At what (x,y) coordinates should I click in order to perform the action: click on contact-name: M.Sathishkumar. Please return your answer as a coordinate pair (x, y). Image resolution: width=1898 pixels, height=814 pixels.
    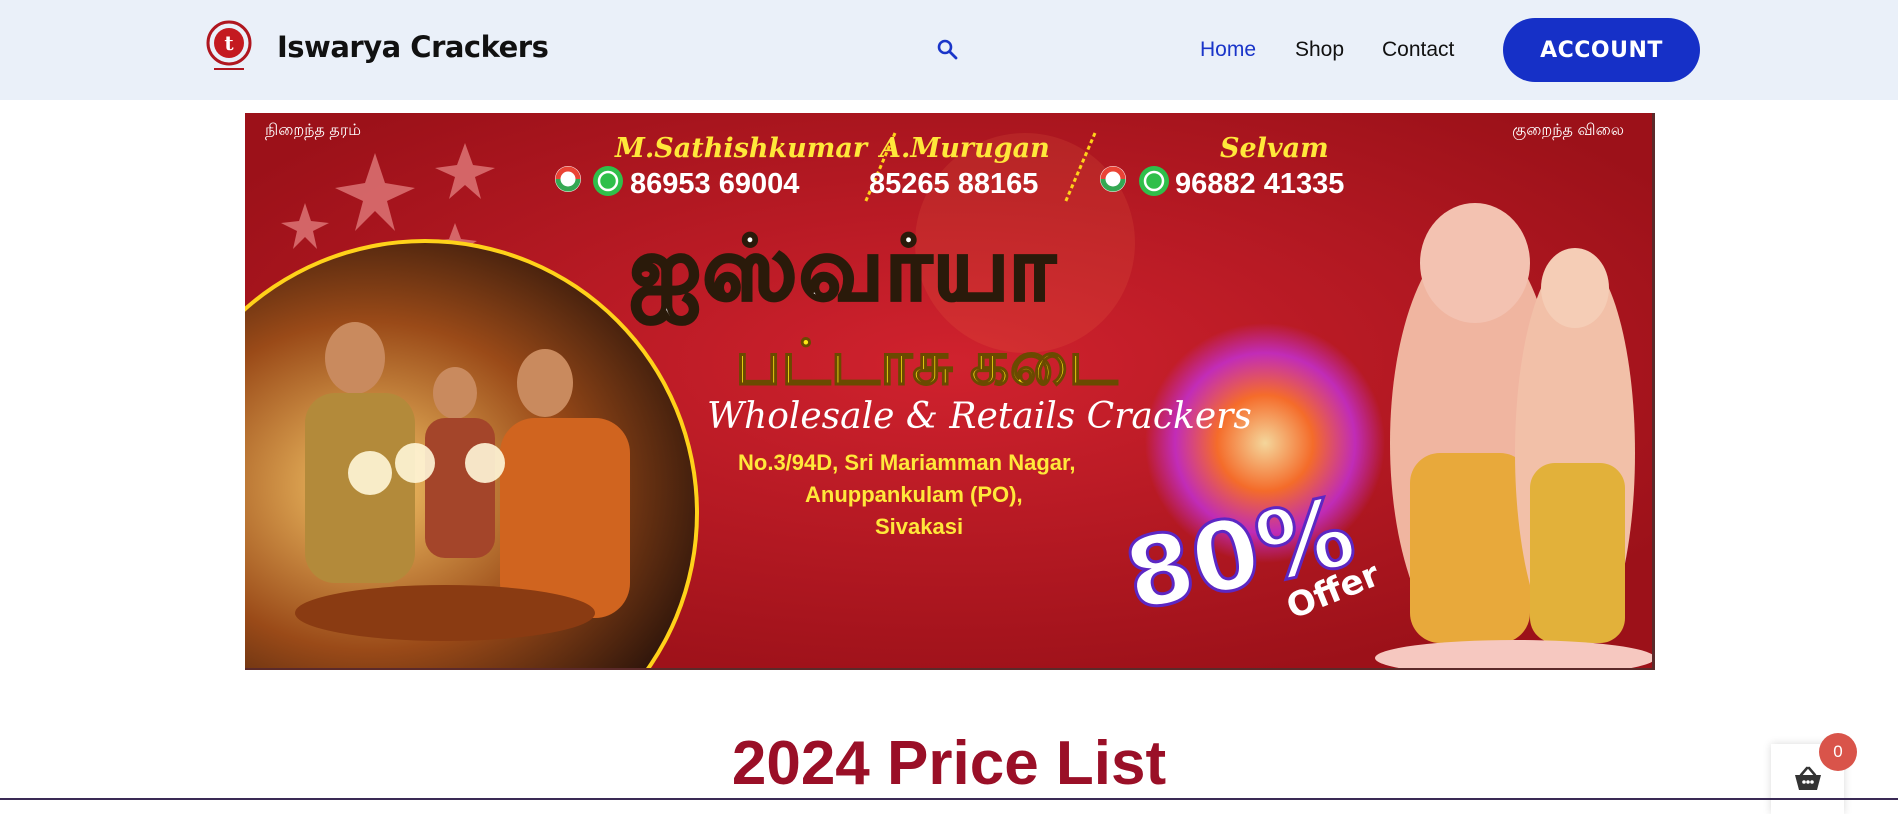
    Looking at the image, I should click on (741, 148).